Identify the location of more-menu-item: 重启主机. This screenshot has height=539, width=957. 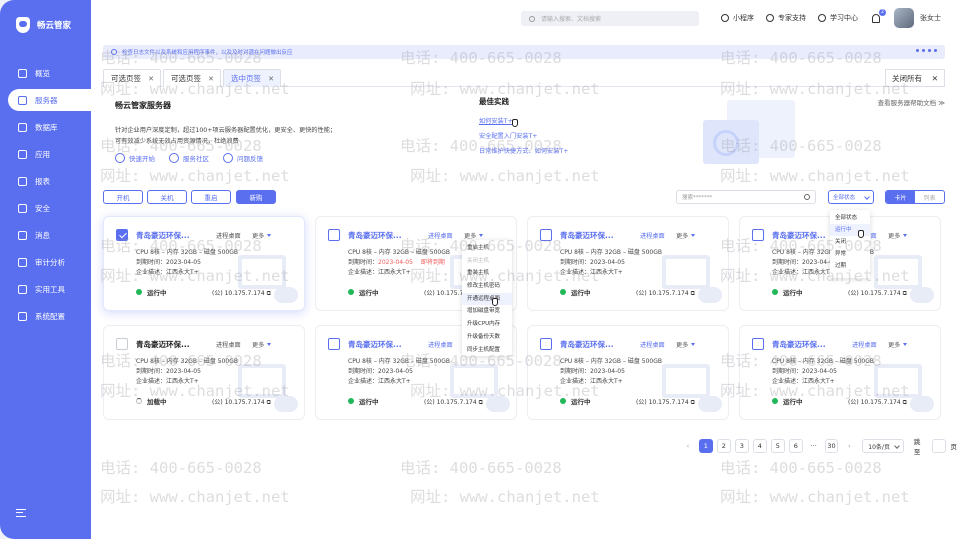
(487, 248).